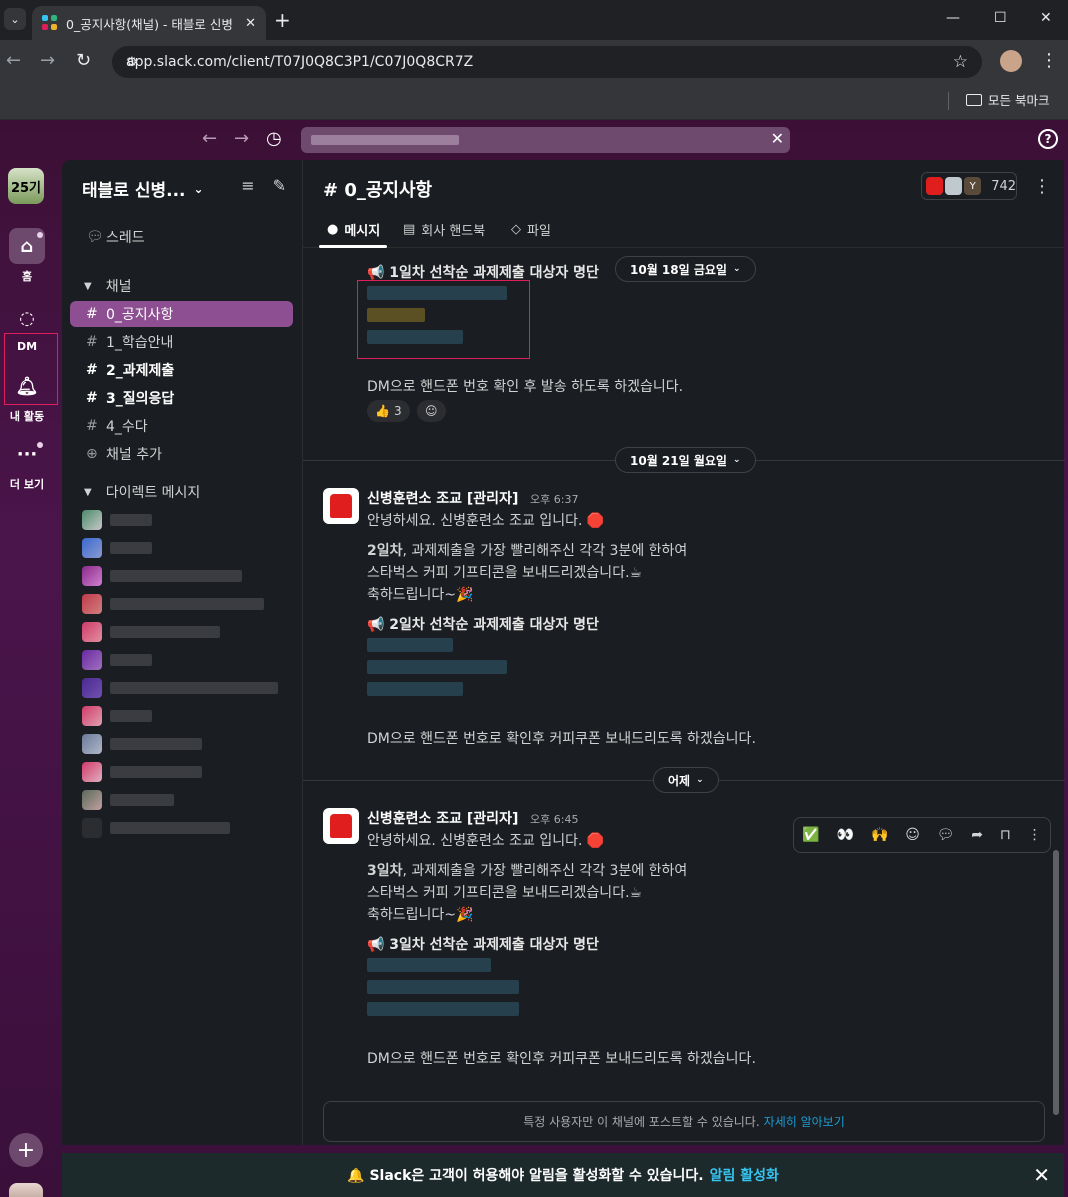 Image resolution: width=1068 pixels, height=1197 pixels. Describe the element at coordinates (804, 1121) in the screenshot. I see `learn-more-link: 자세히 알아보기` at that location.